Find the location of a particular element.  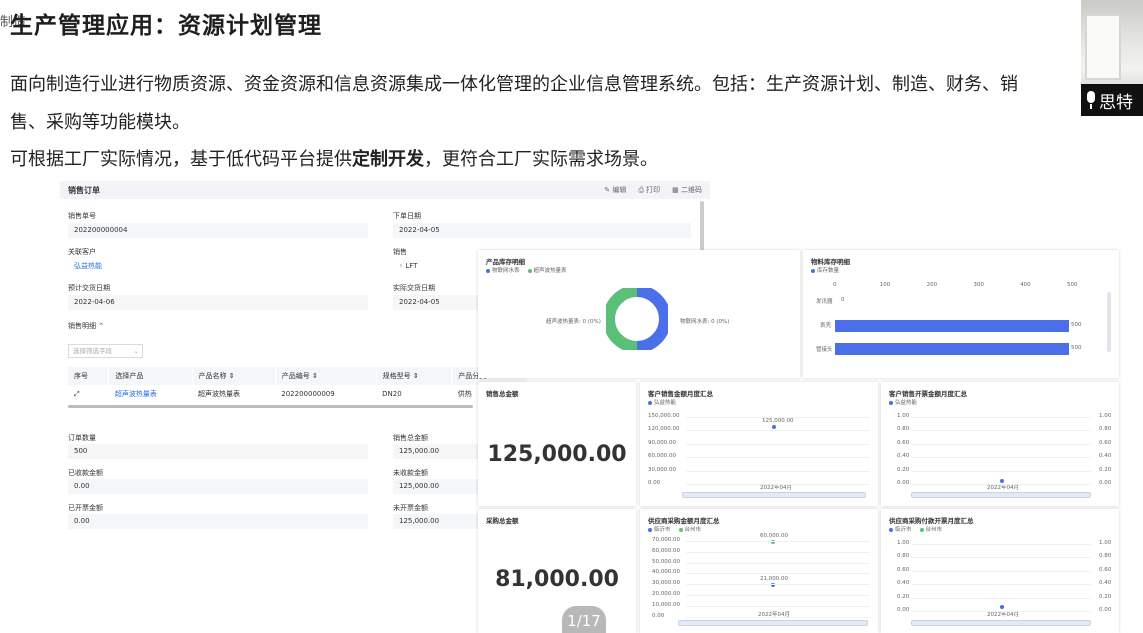

sup-purchase-title: 供应商采购金额月度汇总 is located at coordinates (684, 521).